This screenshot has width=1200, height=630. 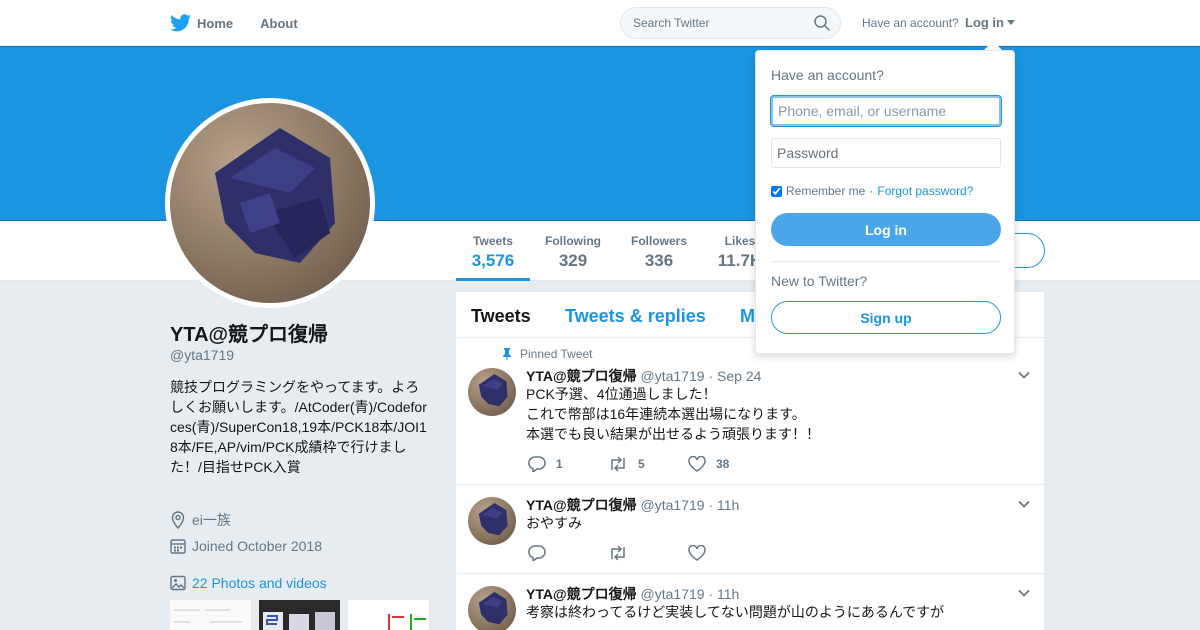 I want to click on tweet-text: おやすみ, so click(x=554, y=523).